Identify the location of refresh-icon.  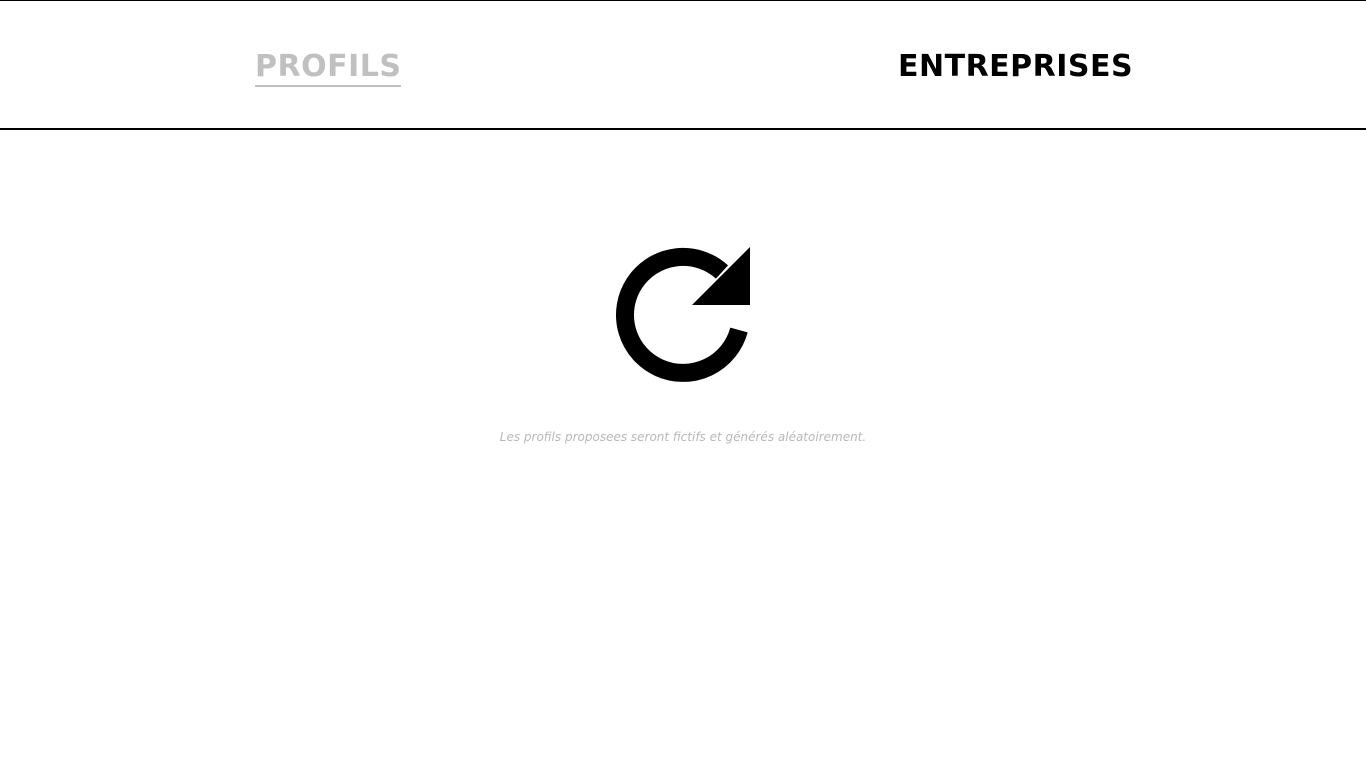
(683, 314).